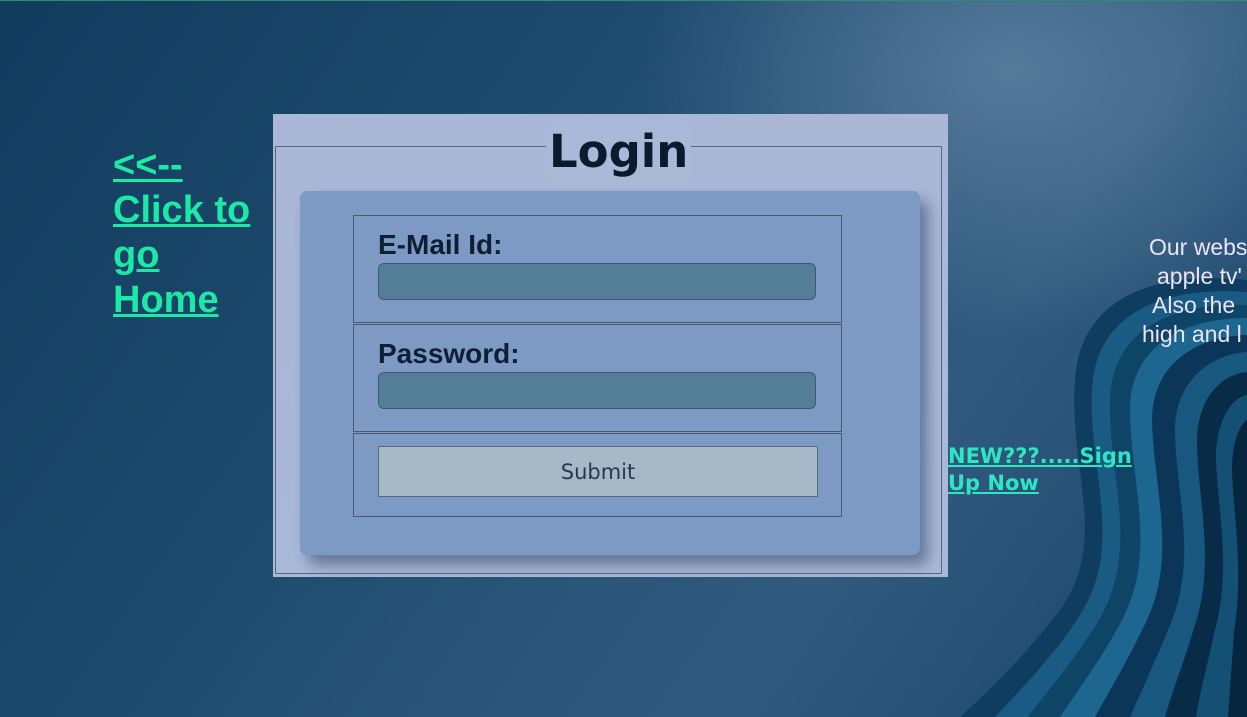 The height and width of the screenshot is (717, 1247). I want to click on signup-link-line-2: Up Now, so click(1043, 483).